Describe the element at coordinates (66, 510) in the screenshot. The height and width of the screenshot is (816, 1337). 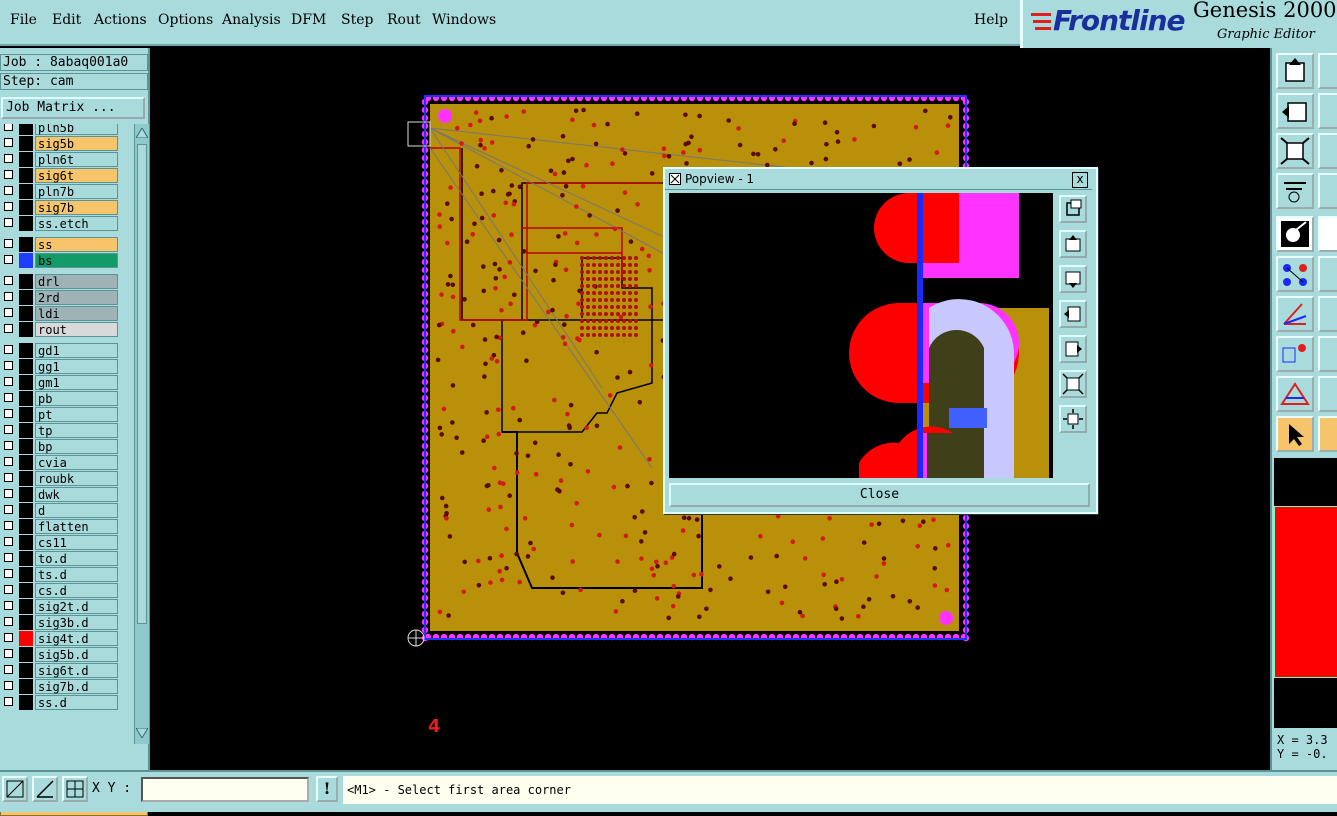
I see `layer-row-d: d` at that location.